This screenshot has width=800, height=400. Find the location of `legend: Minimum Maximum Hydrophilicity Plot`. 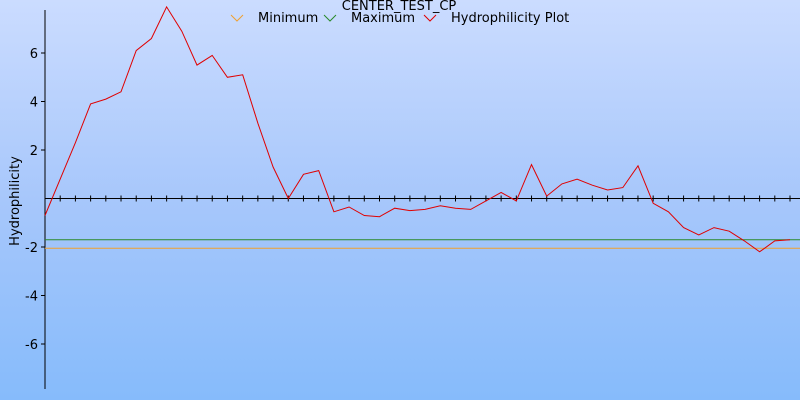

legend: Minimum Maximum Hydrophilicity Plot is located at coordinates (399, 18).